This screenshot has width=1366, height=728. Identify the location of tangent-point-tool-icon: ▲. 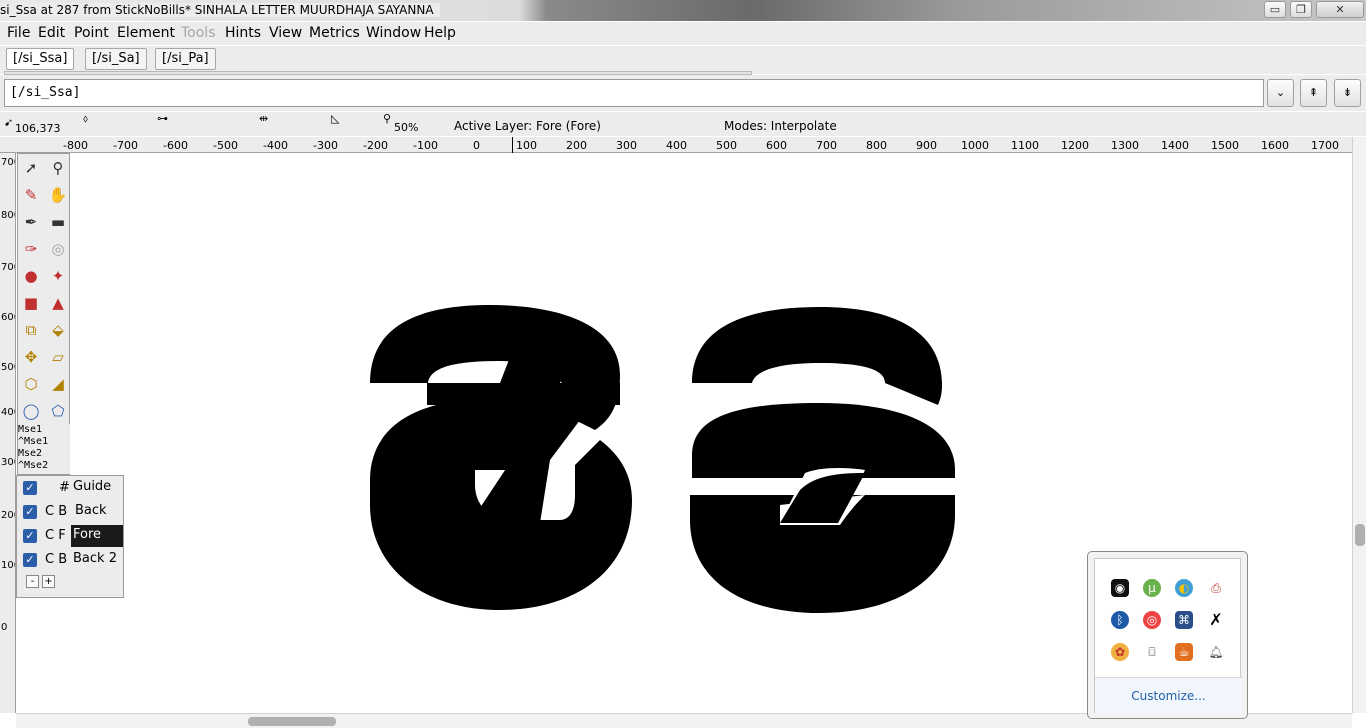
(58, 303).